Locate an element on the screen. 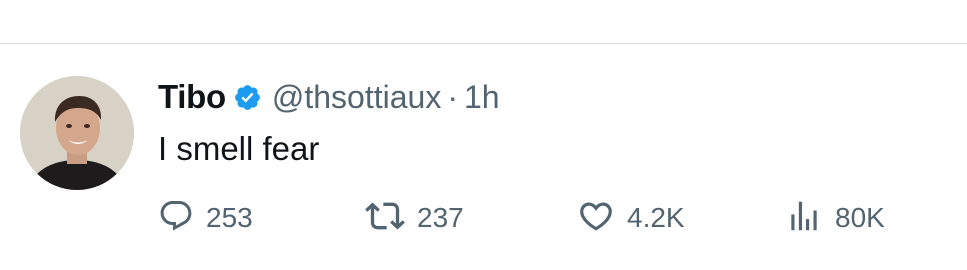  author-handle: @thsottiaux is located at coordinates (356, 97).